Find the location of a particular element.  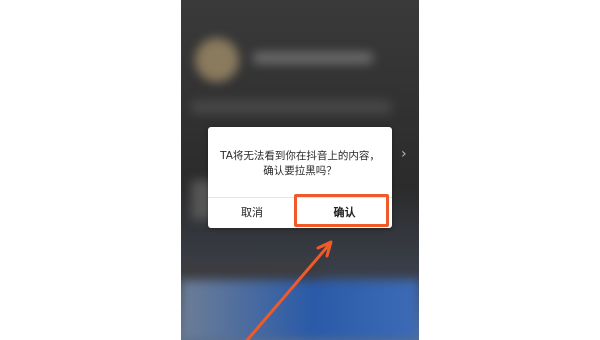

annotation-arrow is located at coordinates (289, 290).